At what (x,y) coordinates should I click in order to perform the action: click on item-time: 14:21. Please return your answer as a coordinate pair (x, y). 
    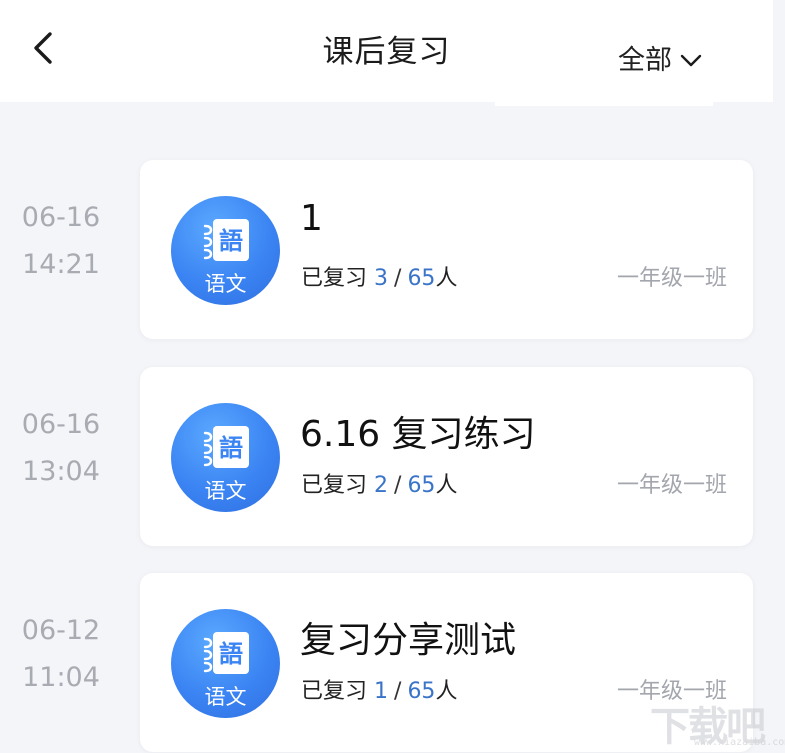
    Looking at the image, I should click on (61, 264).